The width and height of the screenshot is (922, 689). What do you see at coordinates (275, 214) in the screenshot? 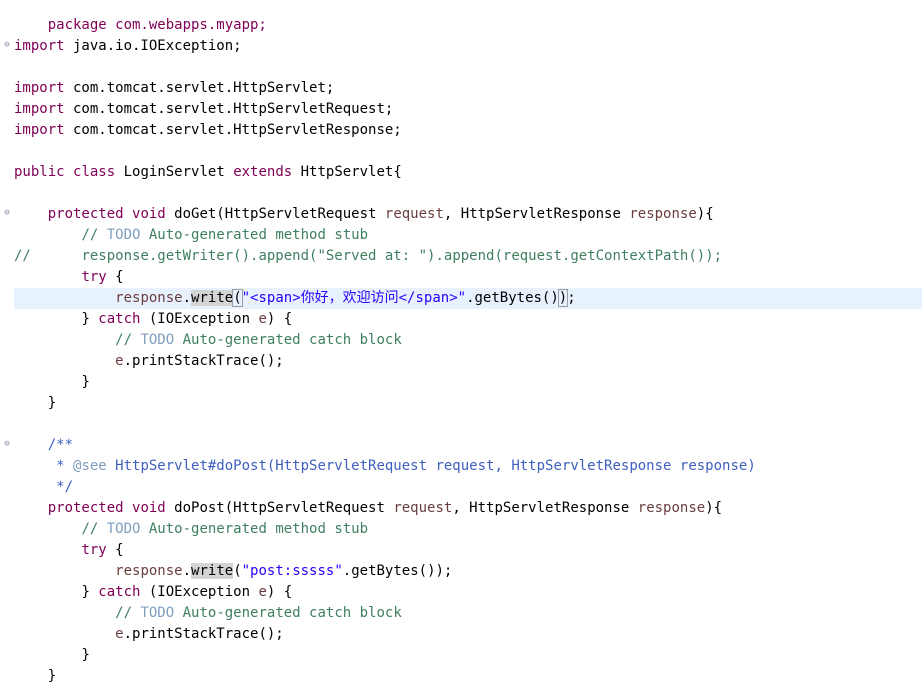
I see `method-signature: doGet(HttpServletRequest` at bounding box center [275, 214].